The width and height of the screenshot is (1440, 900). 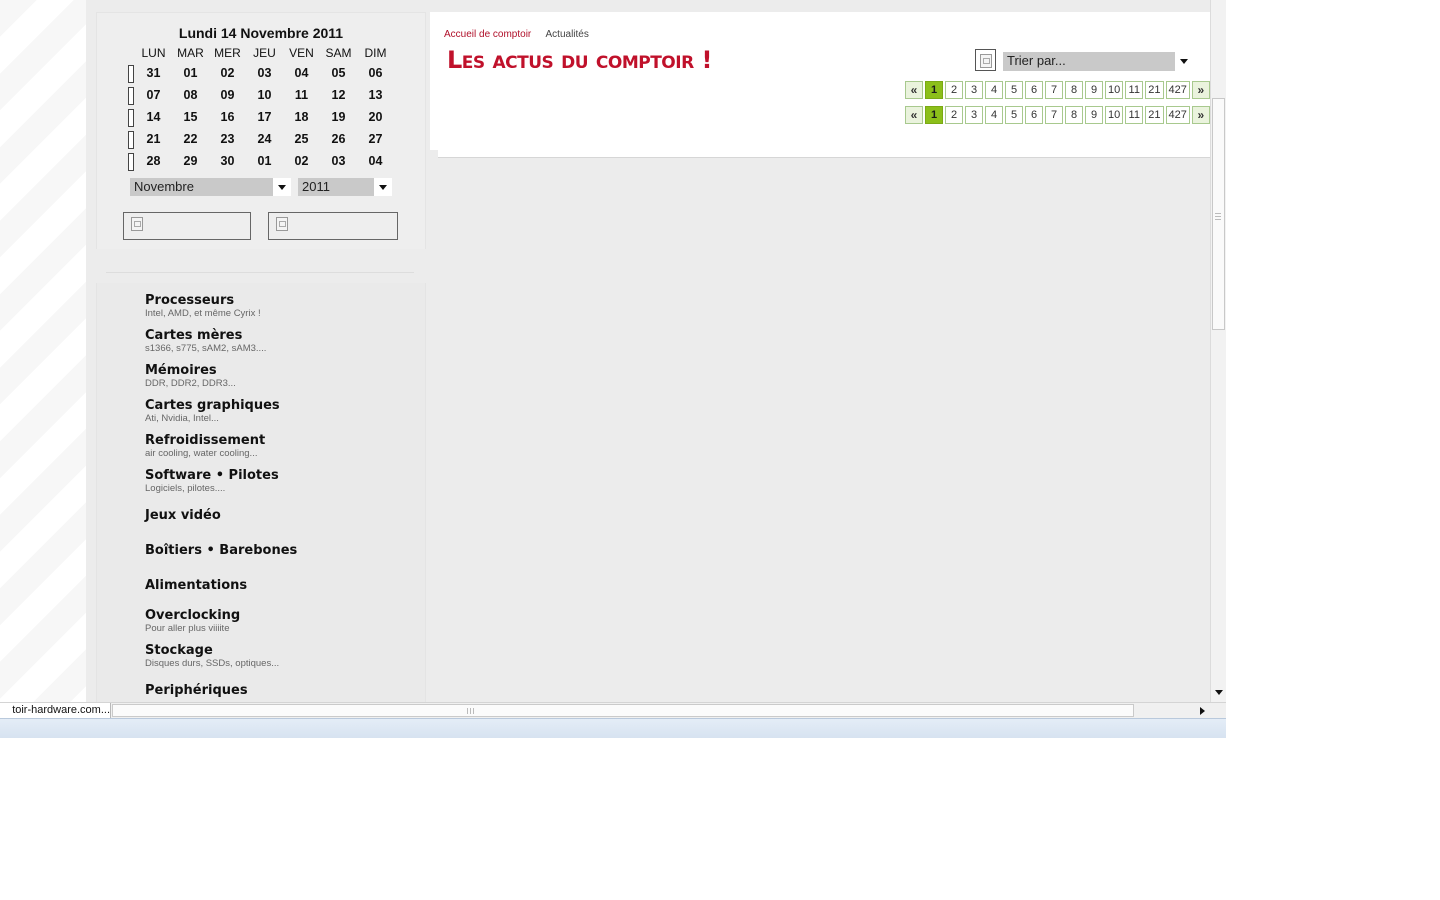 What do you see at coordinates (153, 161) in the screenshot?
I see `calendar-day: 28` at bounding box center [153, 161].